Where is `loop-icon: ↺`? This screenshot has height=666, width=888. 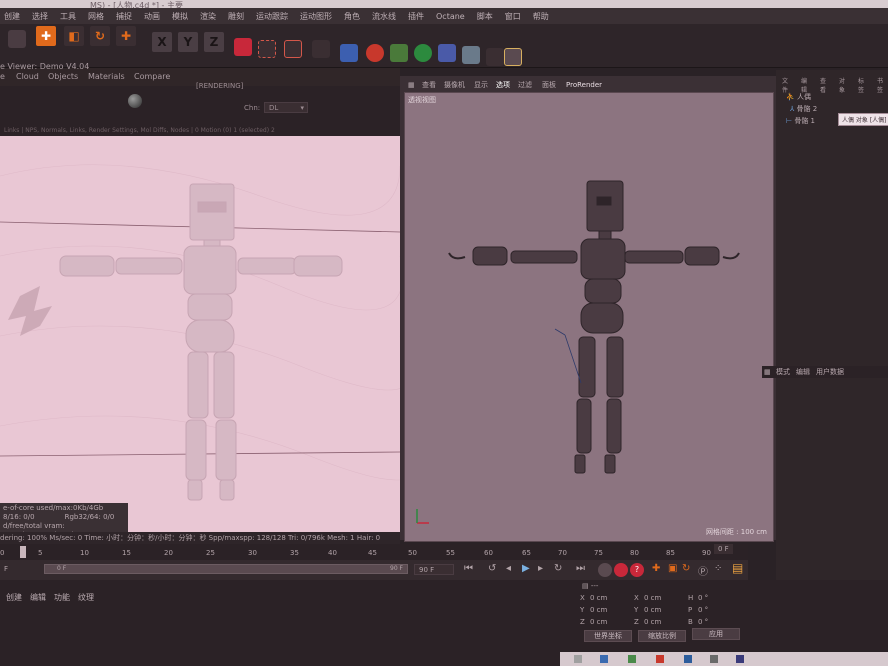 loop-icon: ↺ is located at coordinates (492, 568).